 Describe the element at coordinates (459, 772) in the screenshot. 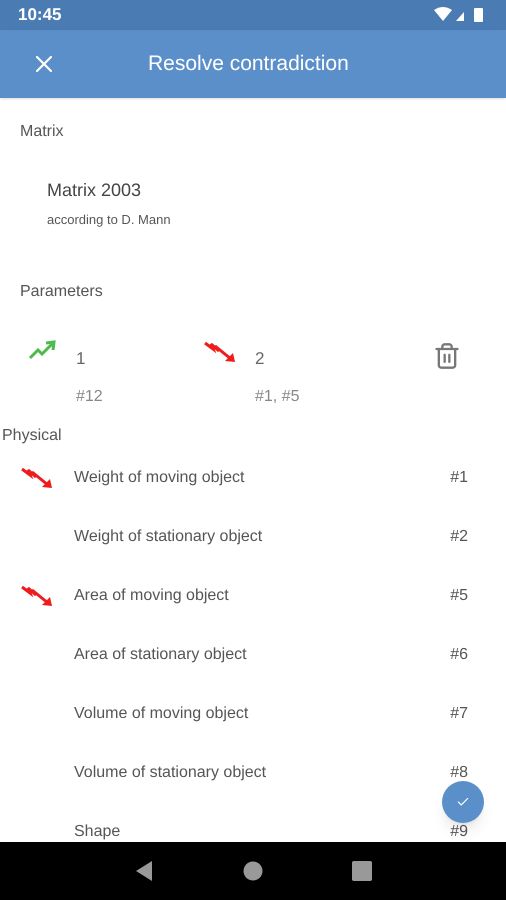

I see `parameter-ref: #8` at that location.